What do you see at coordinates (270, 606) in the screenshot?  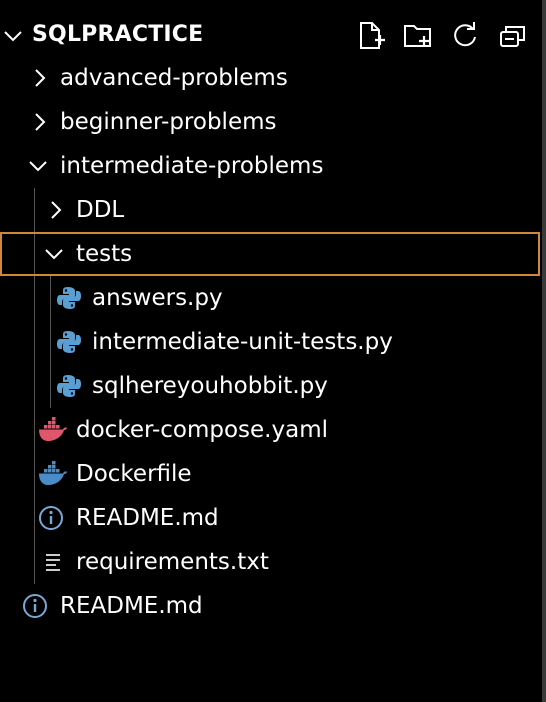 I see `tree-item-readme-md-root: README.md` at bounding box center [270, 606].